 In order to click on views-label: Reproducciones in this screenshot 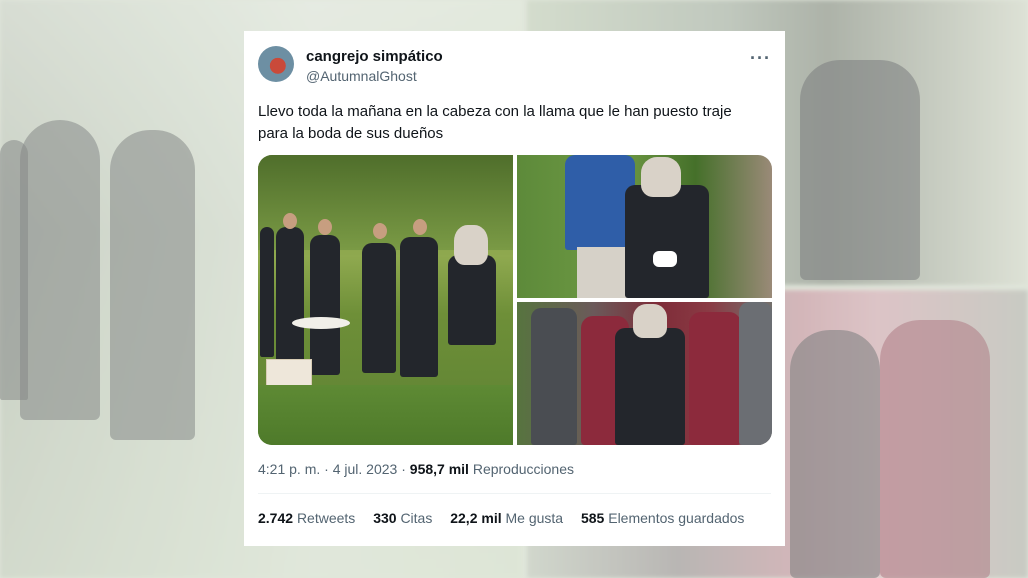, I will do `click(523, 469)`.